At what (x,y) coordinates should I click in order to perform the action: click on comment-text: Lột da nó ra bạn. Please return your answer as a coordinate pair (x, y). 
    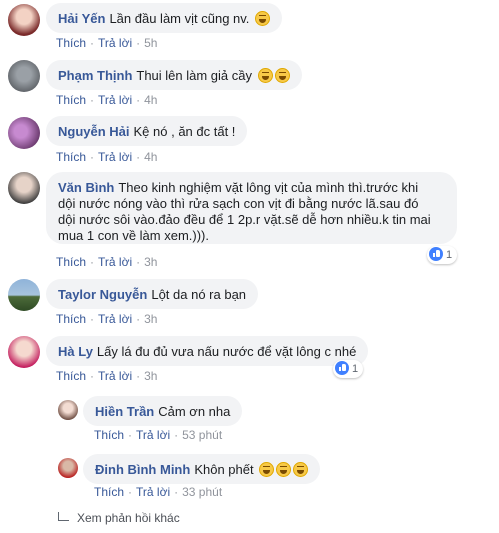
    Looking at the image, I should click on (199, 294).